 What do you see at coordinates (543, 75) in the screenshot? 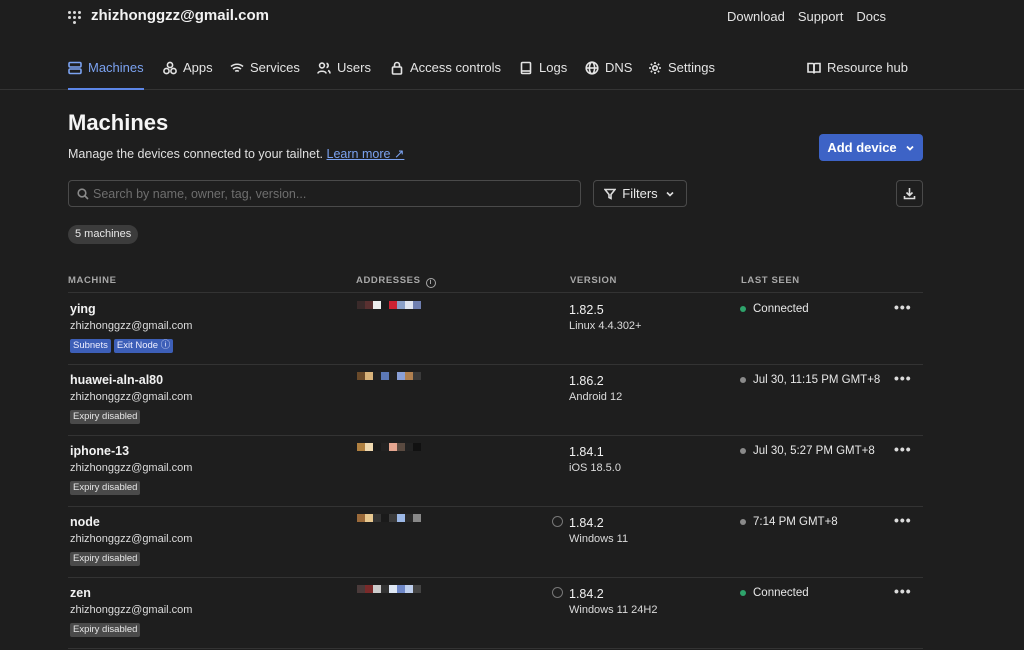
I see `tab-logs: Logs` at bounding box center [543, 75].